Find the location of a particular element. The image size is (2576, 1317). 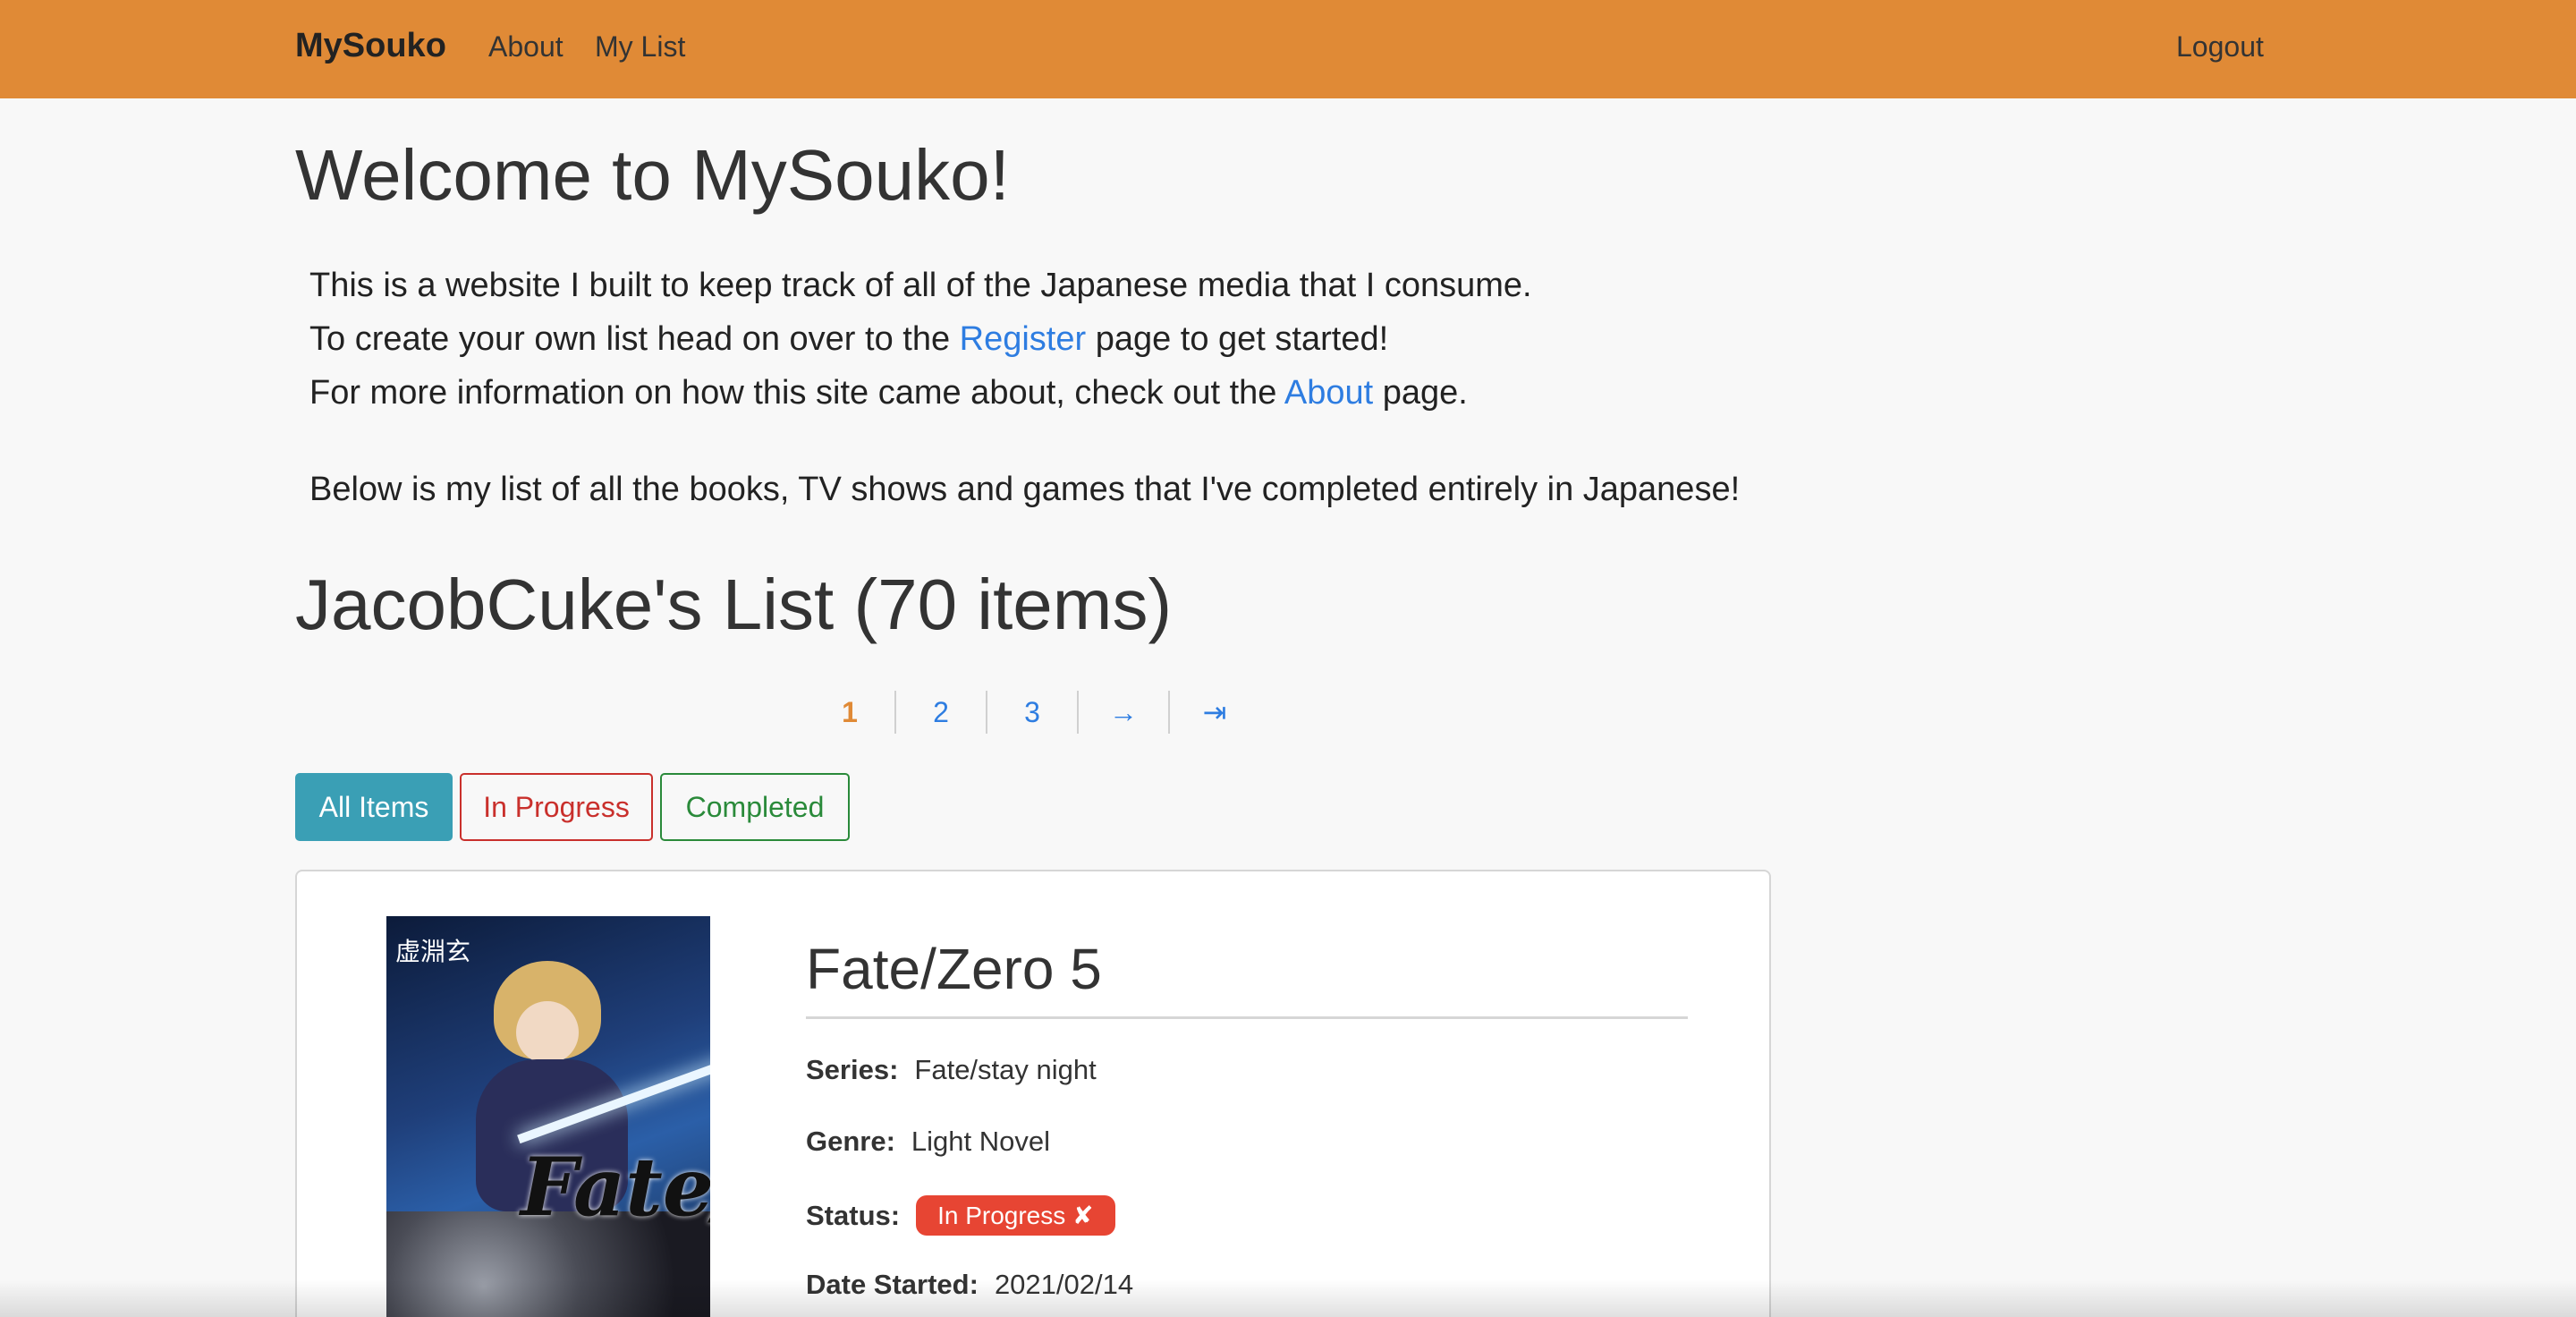

title-divider is located at coordinates (1247, 1018).